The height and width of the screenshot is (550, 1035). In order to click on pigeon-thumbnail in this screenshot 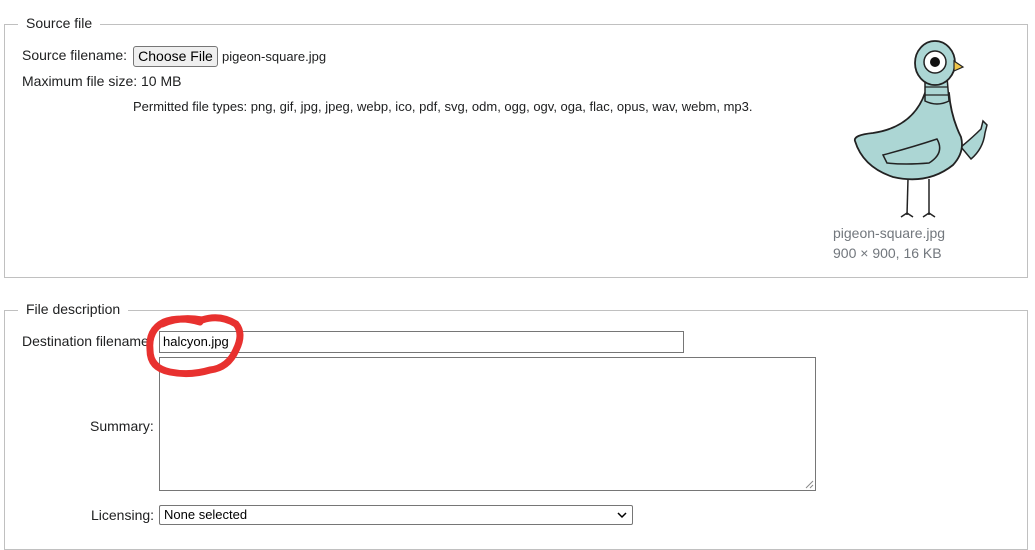, I will do `click(923, 128)`.